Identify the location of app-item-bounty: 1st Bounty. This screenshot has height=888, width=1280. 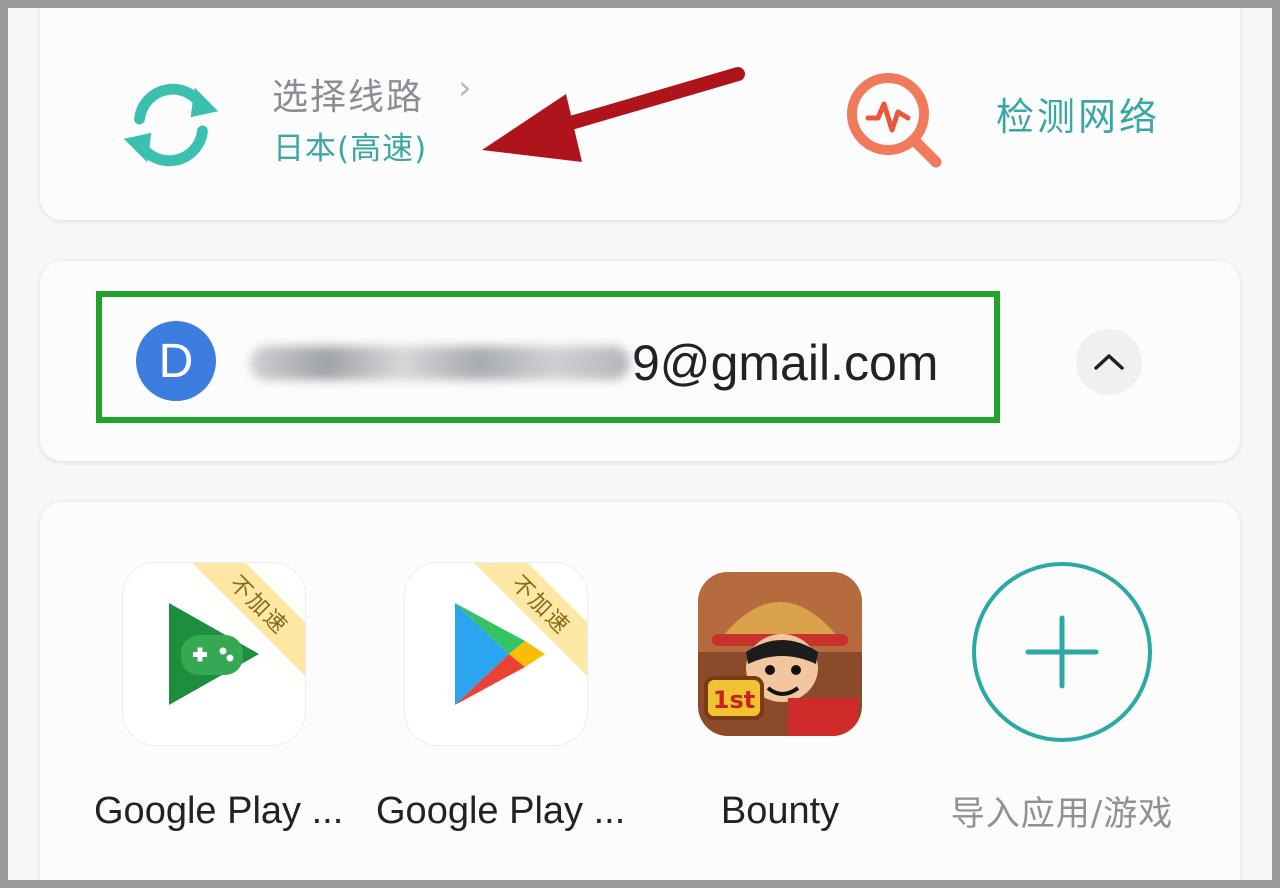
(780, 697).